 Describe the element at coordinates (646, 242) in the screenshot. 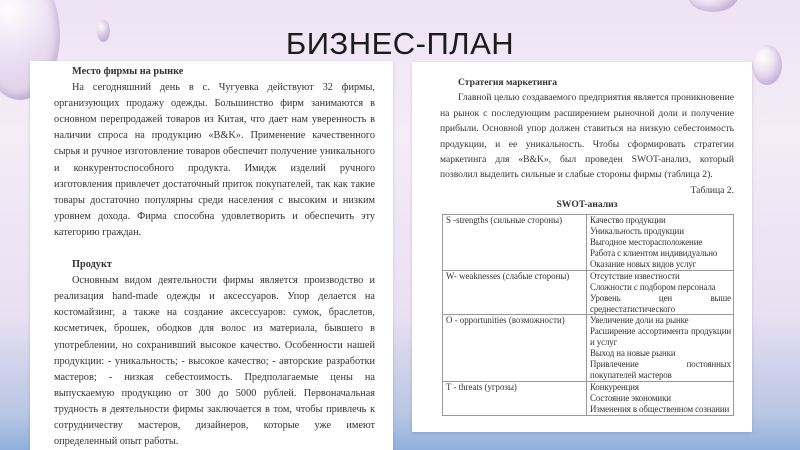

I see `swot-item: Выгодное месторасположение` at that location.